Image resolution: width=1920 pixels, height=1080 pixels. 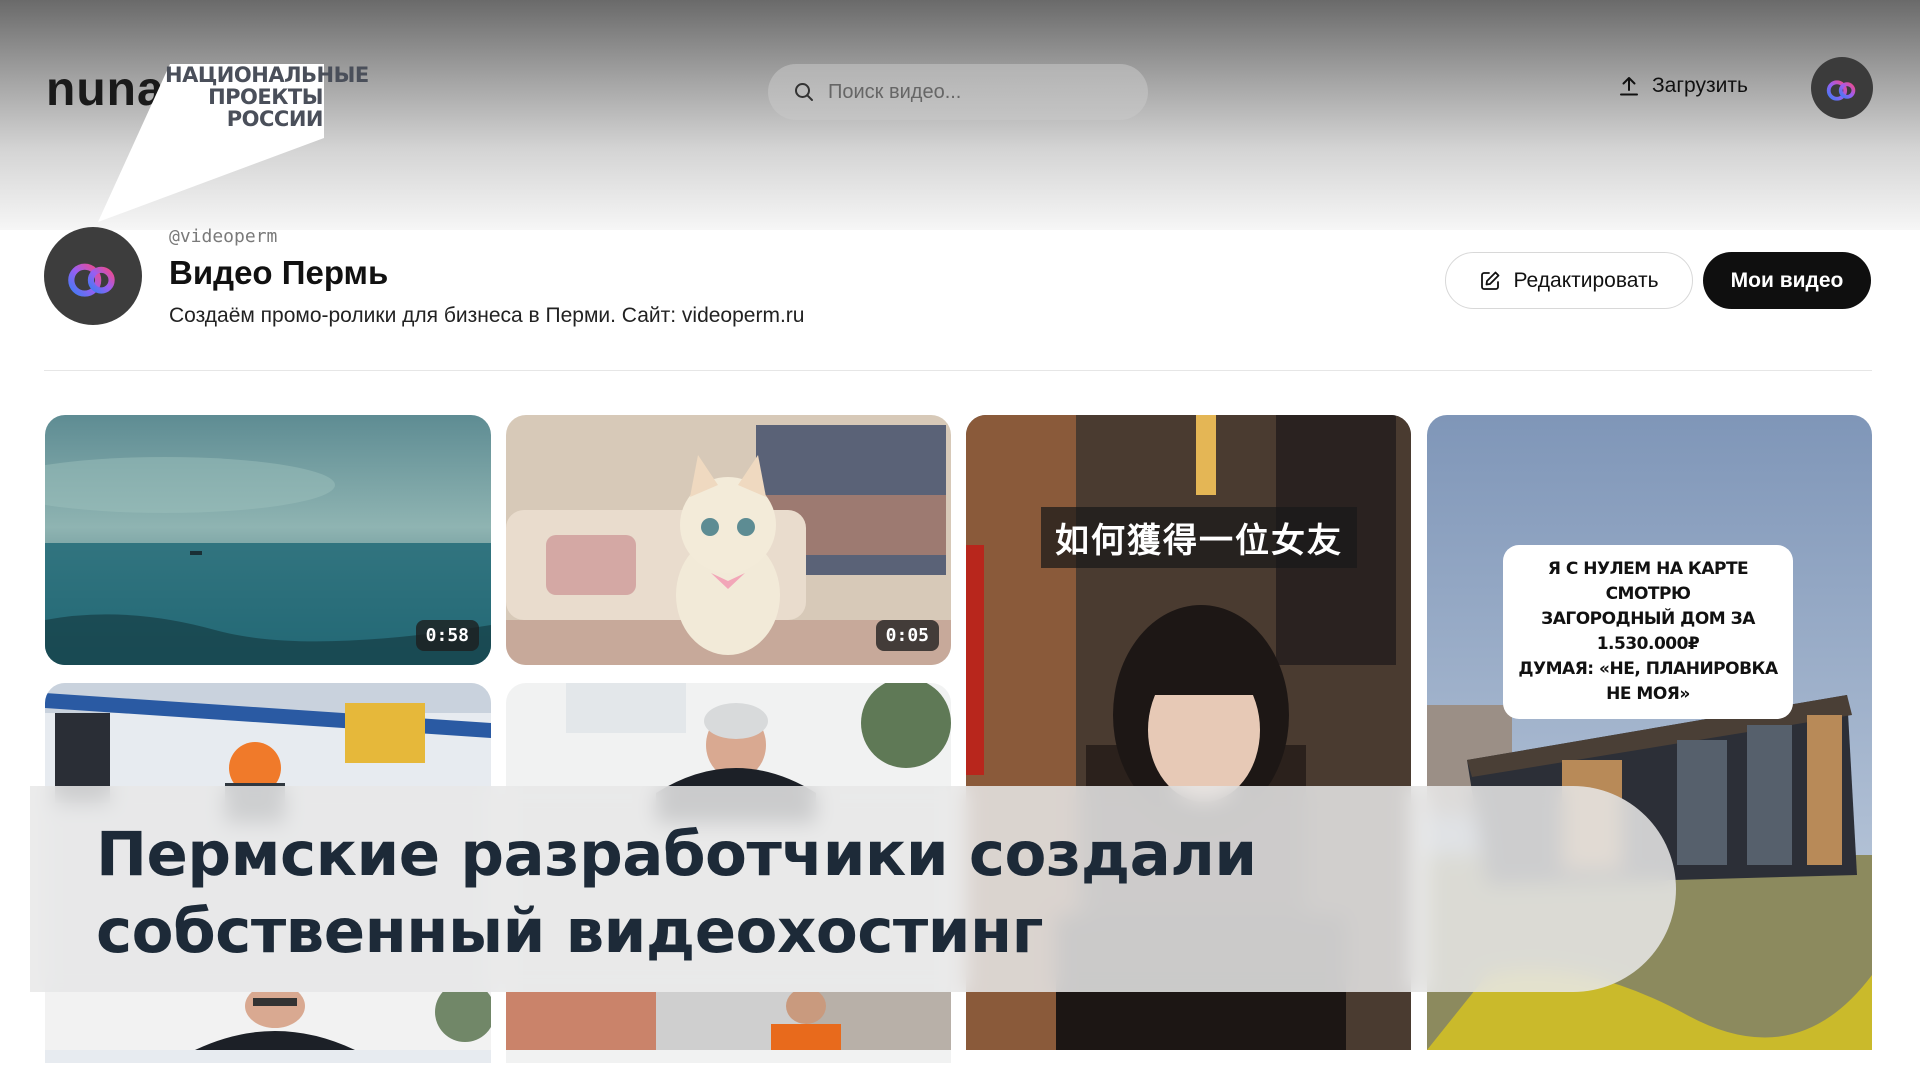 I want to click on channel-avatar, so click(x=93, y=276).